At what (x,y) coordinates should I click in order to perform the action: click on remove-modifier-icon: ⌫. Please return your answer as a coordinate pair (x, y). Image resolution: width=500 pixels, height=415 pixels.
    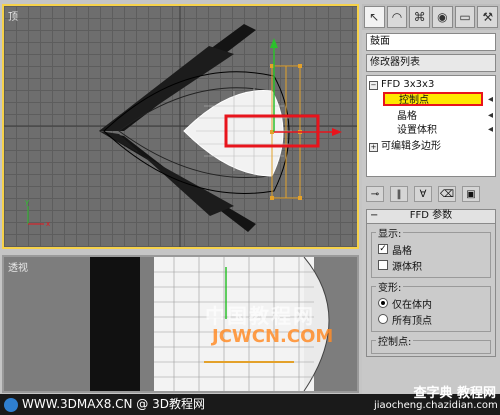
    Looking at the image, I should click on (447, 194).